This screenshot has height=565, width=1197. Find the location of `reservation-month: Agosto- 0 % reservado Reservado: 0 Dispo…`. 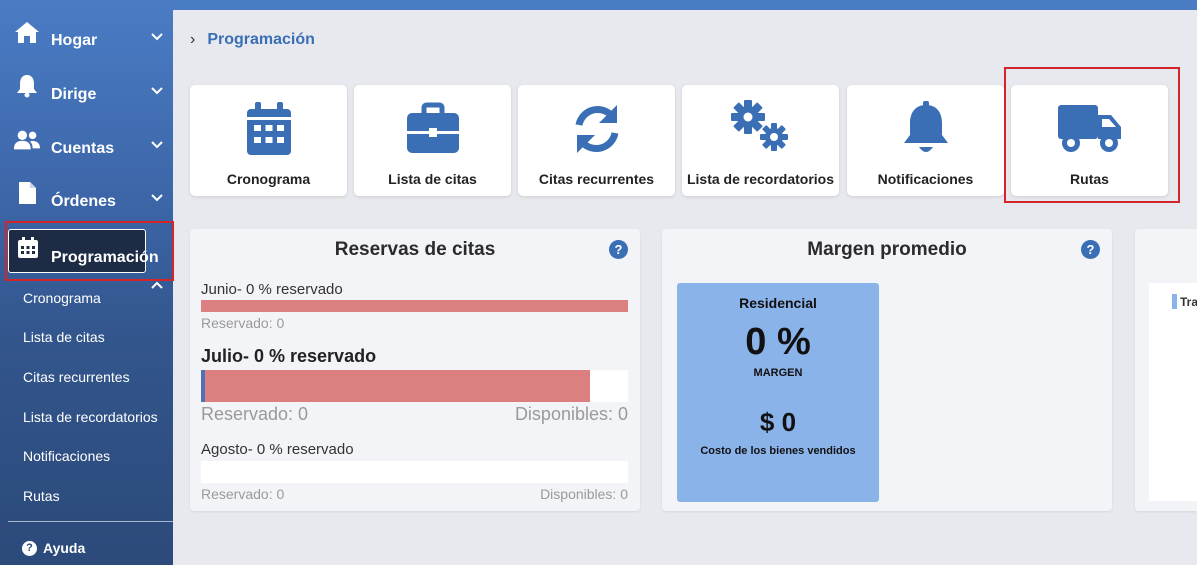

reservation-month: Agosto- 0 % reservado Reservado: 0 Dispo… is located at coordinates (414, 471).